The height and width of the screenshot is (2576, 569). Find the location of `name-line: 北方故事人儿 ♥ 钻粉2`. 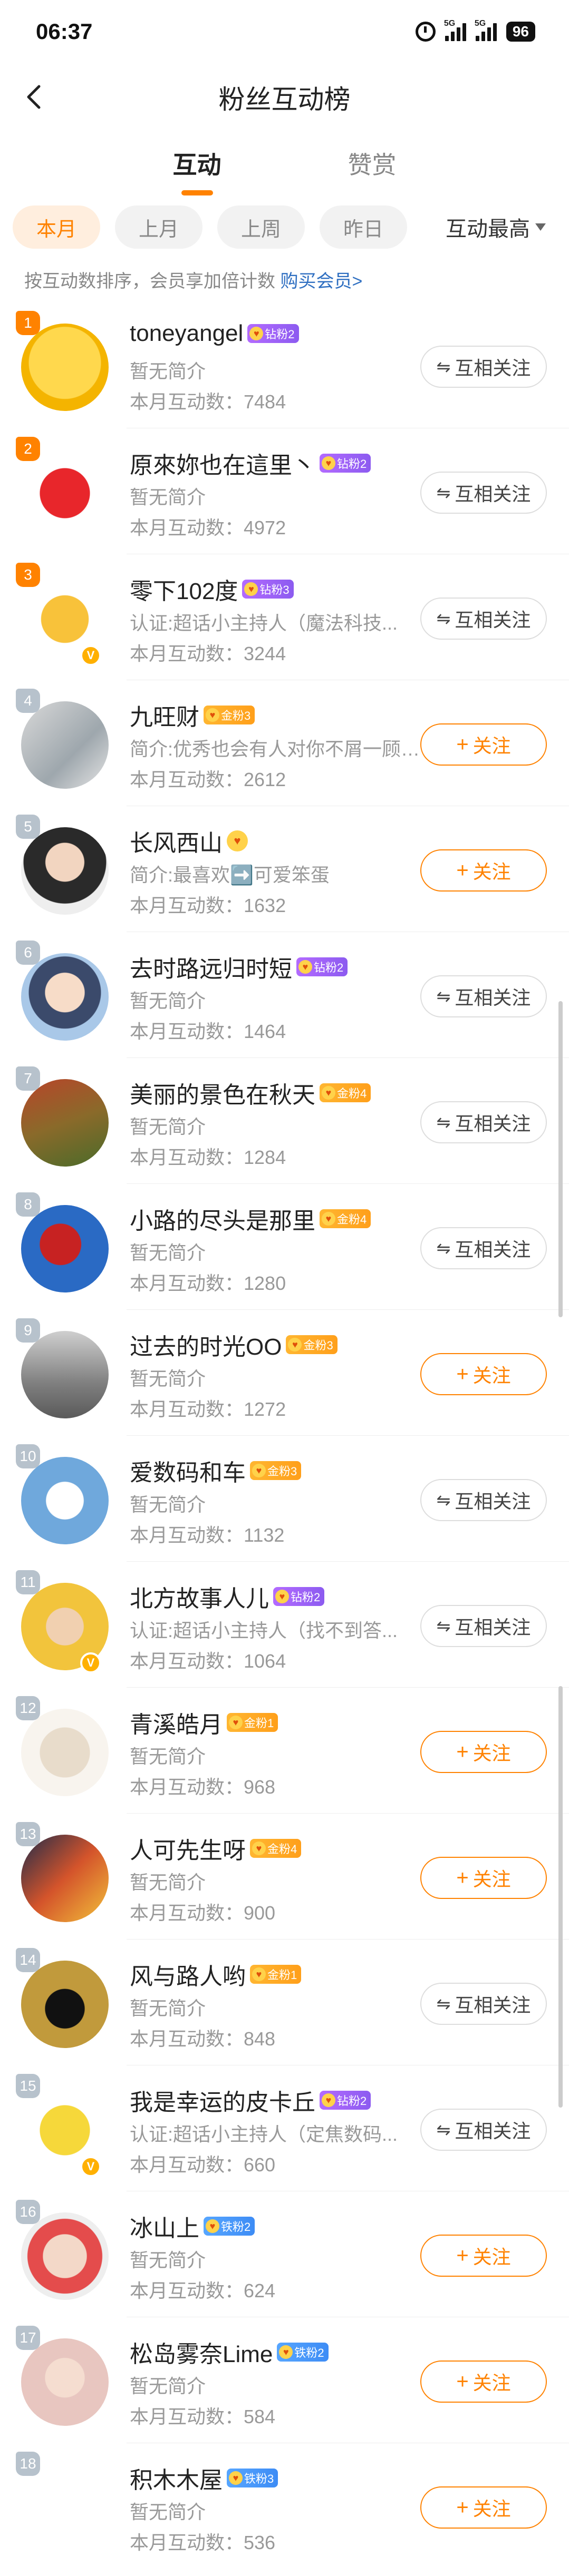

name-line: 北方故事人儿 ♥ 钻粉2 is located at coordinates (227, 1596).